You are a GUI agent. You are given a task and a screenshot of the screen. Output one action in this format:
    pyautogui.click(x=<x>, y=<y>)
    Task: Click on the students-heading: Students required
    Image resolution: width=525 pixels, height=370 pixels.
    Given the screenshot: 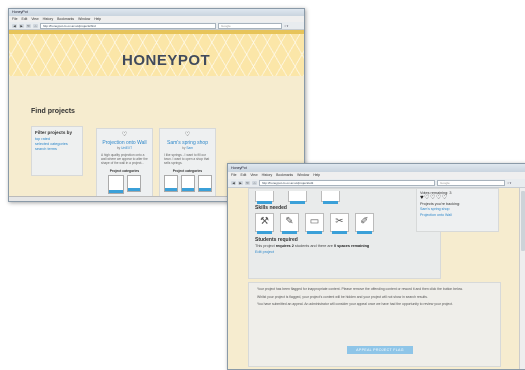 What is the action you would take?
    pyautogui.click(x=276, y=240)
    